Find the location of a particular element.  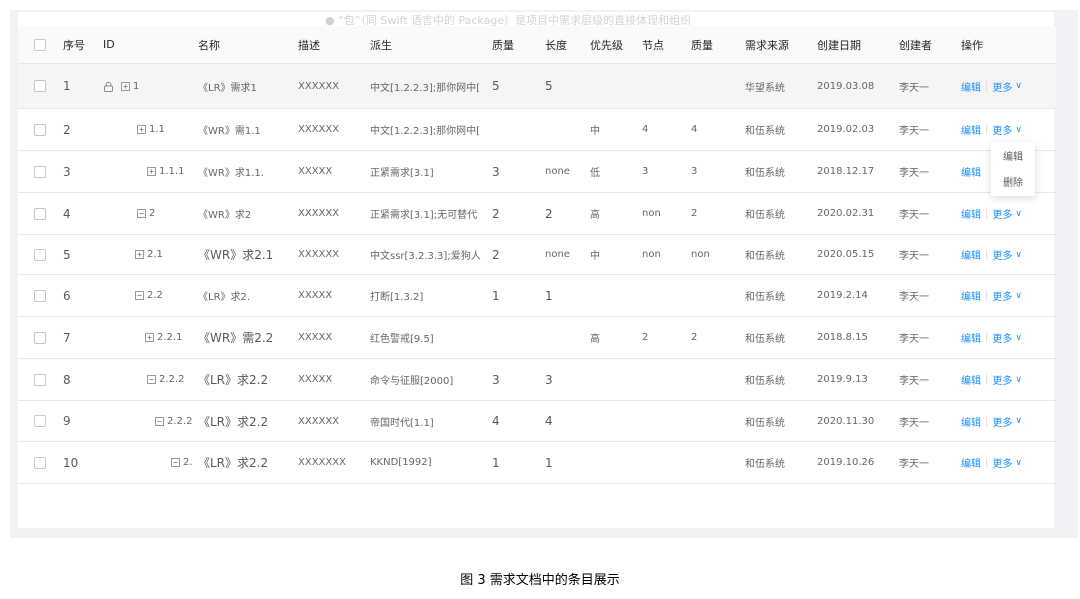

row-actions: 编辑 is located at coordinates (971, 171).